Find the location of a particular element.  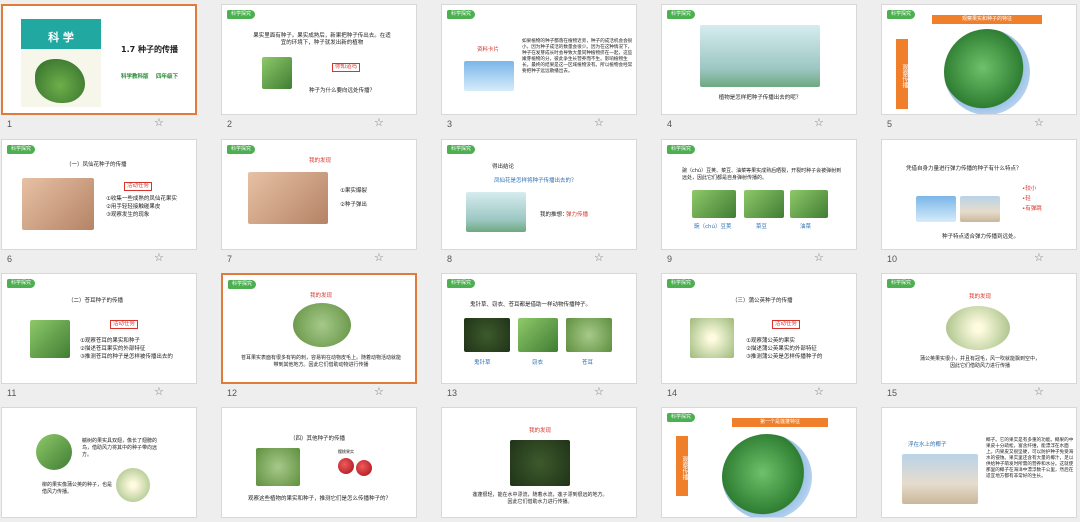

bean-image is located at coordinates (764, 204).